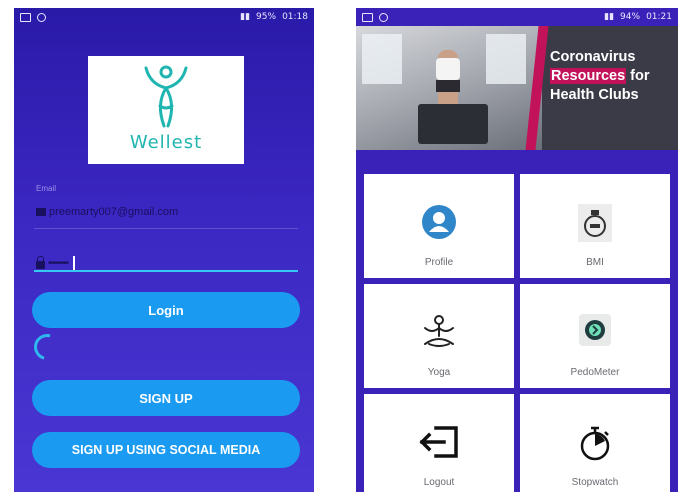 The image size is (693, 497). I want to click on tile-profile: Profile, so click(439, 226).